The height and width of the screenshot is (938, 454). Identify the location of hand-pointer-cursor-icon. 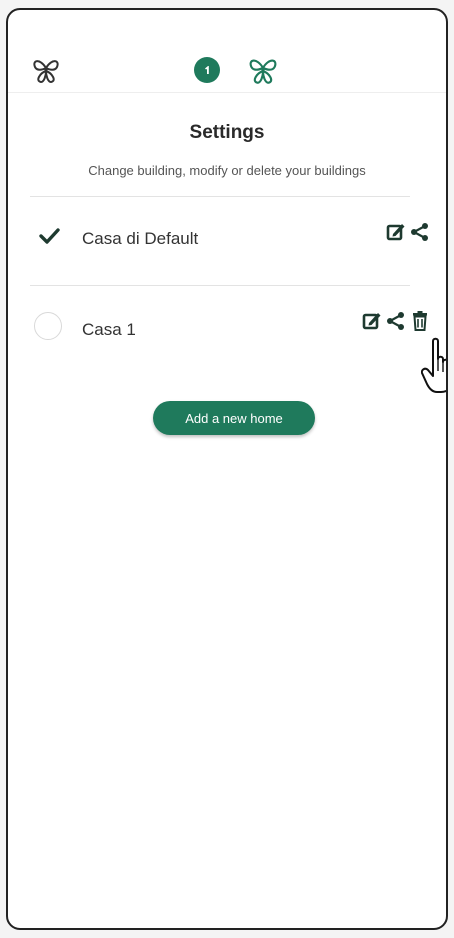
(433, 365).